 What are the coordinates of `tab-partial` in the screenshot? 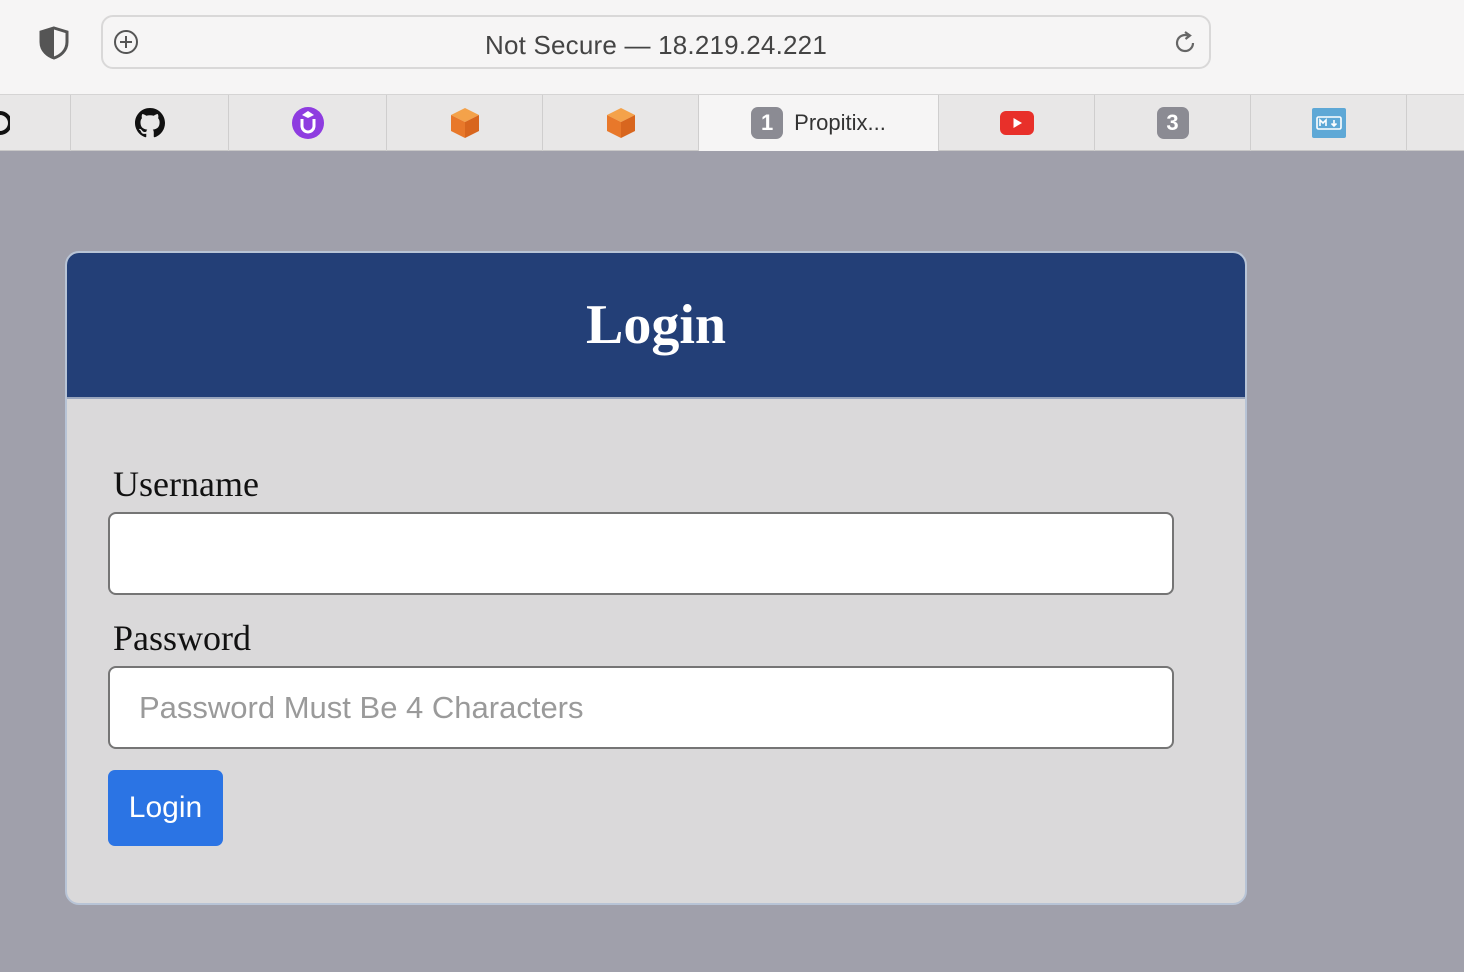 It's located at (35, 123).